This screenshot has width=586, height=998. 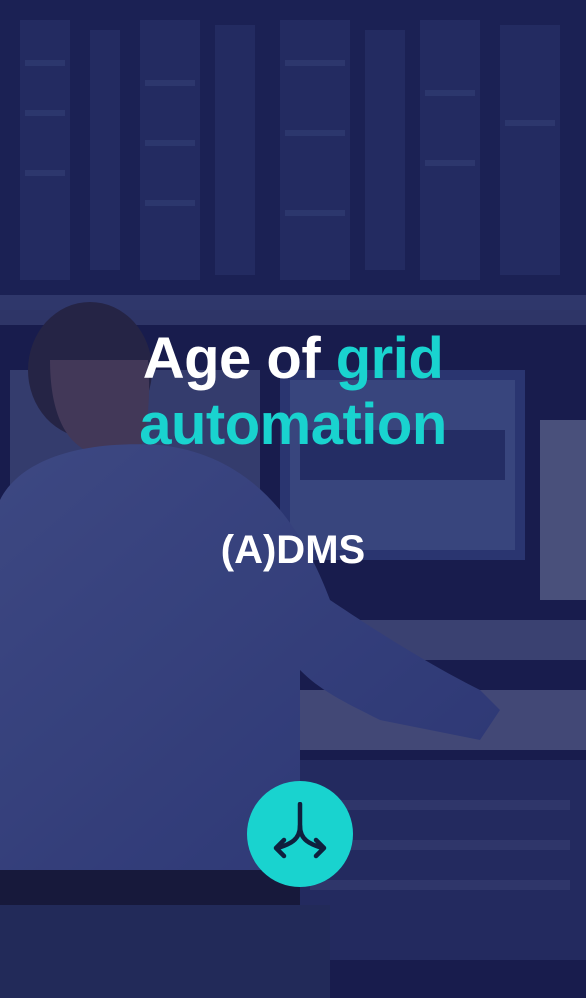 I want to click on title-part-white: Age of, so click(x=239, y=358).